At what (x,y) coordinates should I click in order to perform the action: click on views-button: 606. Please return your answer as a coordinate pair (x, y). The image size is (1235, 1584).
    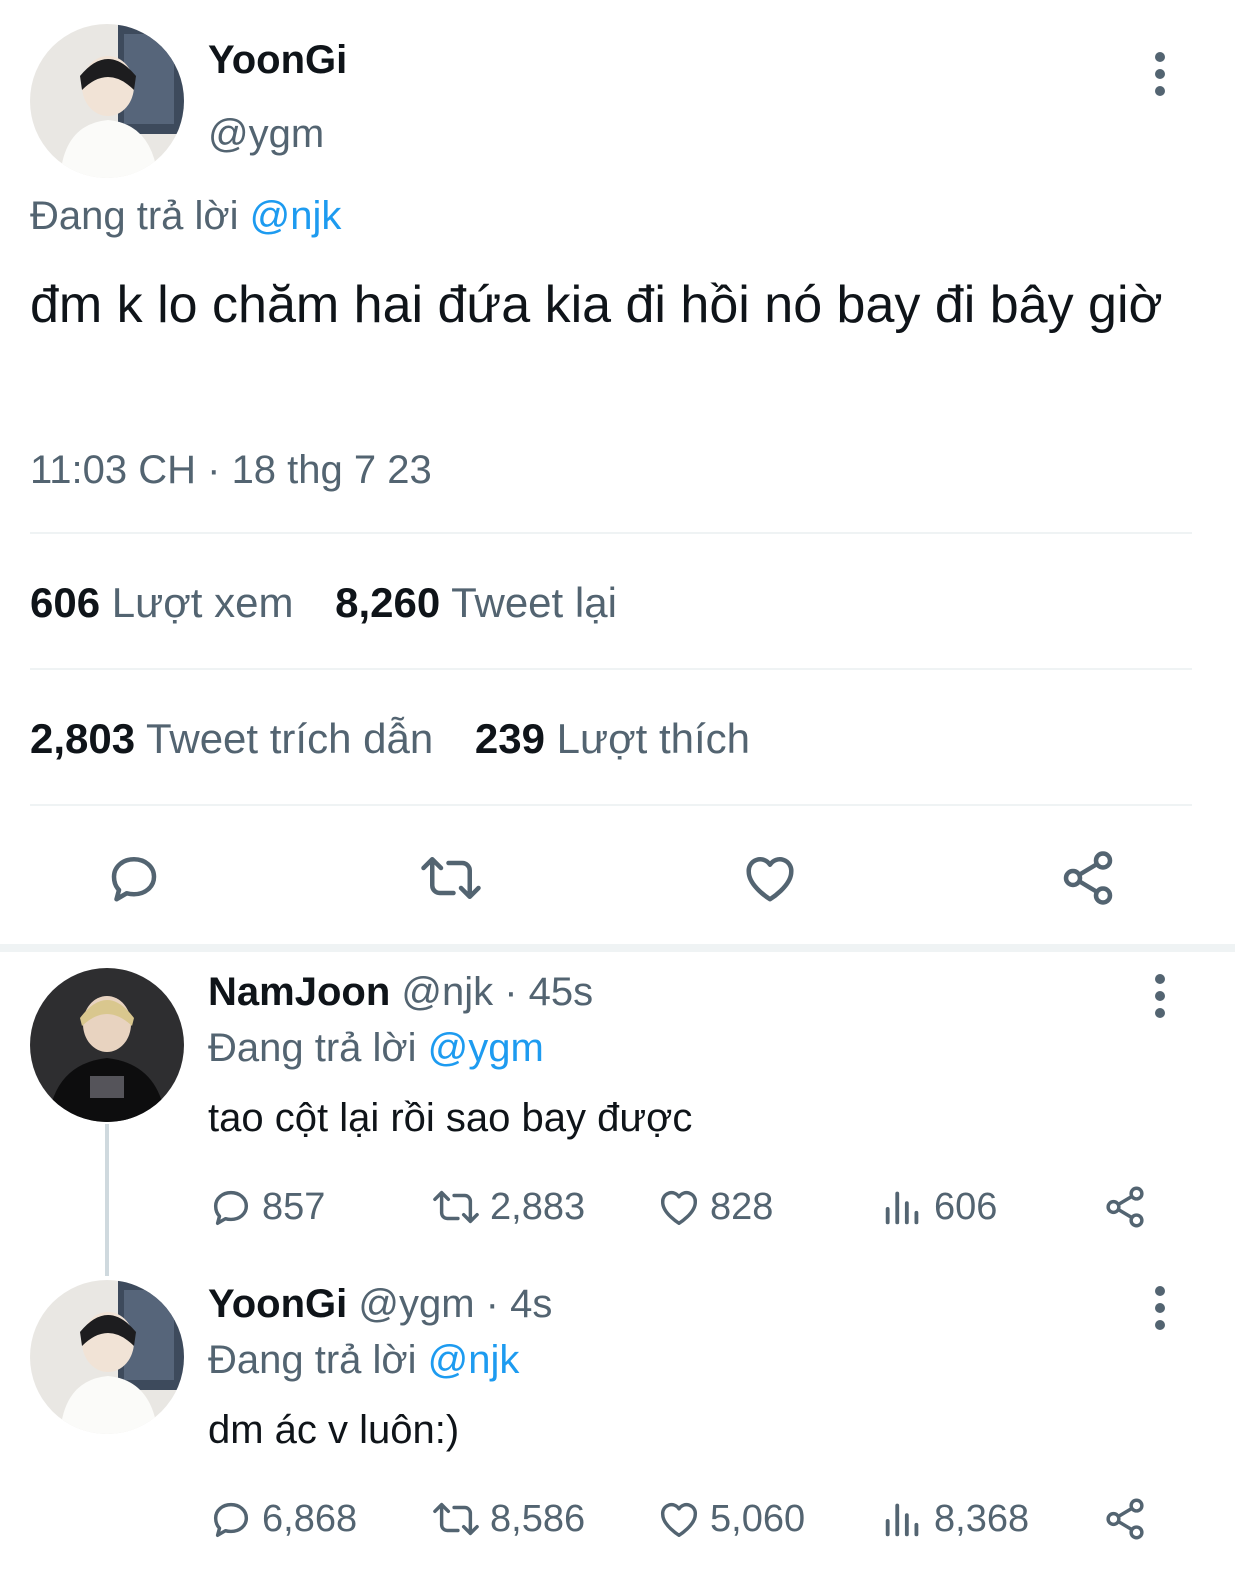
    Looking at the image, I should click on (938, 1207).